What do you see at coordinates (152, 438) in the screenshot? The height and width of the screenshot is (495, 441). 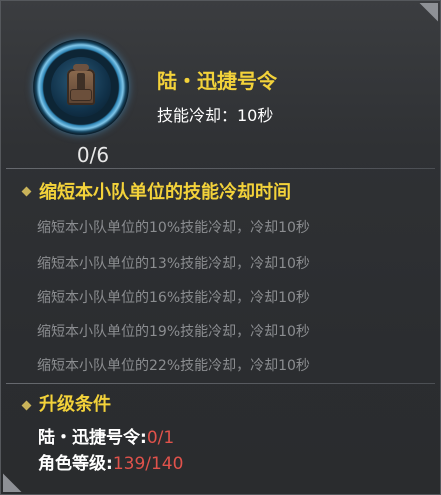 I see `requirement-current: 0` at bounding box center [152, 438].